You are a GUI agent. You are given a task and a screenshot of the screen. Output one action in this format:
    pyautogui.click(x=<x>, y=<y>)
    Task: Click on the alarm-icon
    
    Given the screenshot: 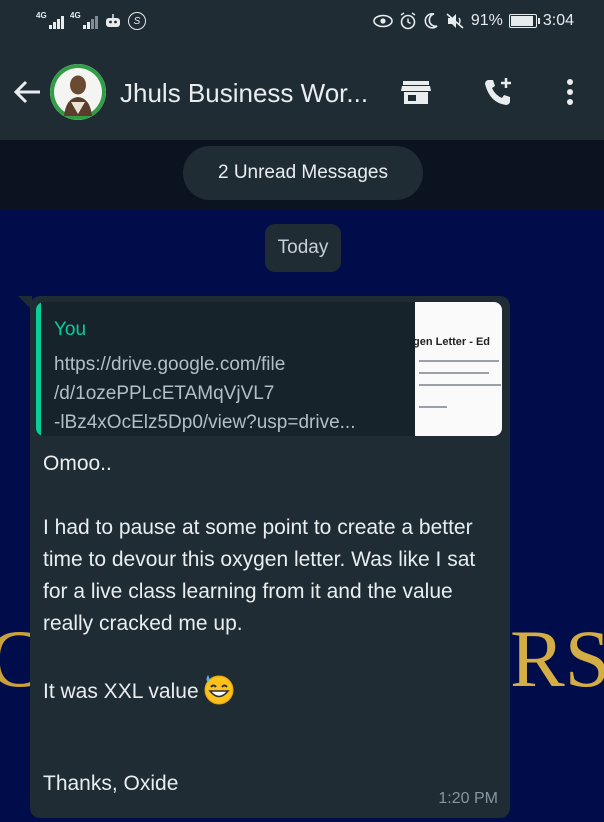 What is the action you would take?
    pyautogui.click(x=408, y=21)
    